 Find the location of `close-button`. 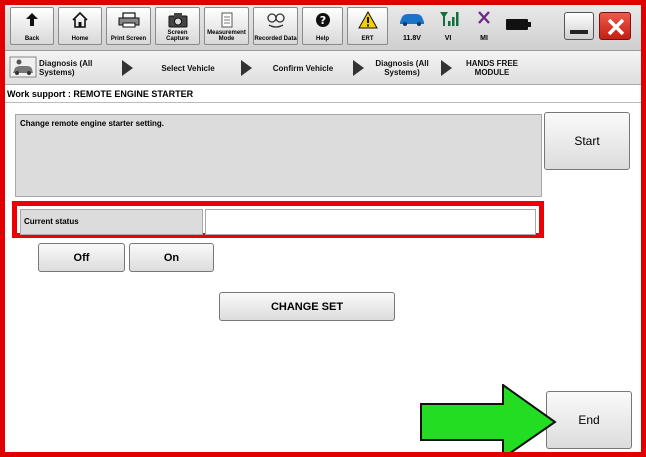

close-button is located at coordinates (615, 26).